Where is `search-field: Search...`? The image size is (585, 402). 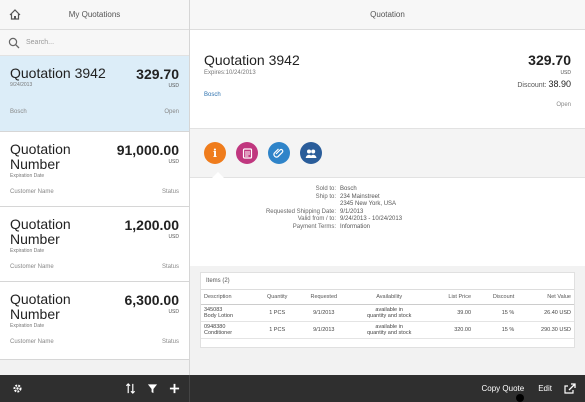
search-field: Search... is located at coordinates (94, 43).